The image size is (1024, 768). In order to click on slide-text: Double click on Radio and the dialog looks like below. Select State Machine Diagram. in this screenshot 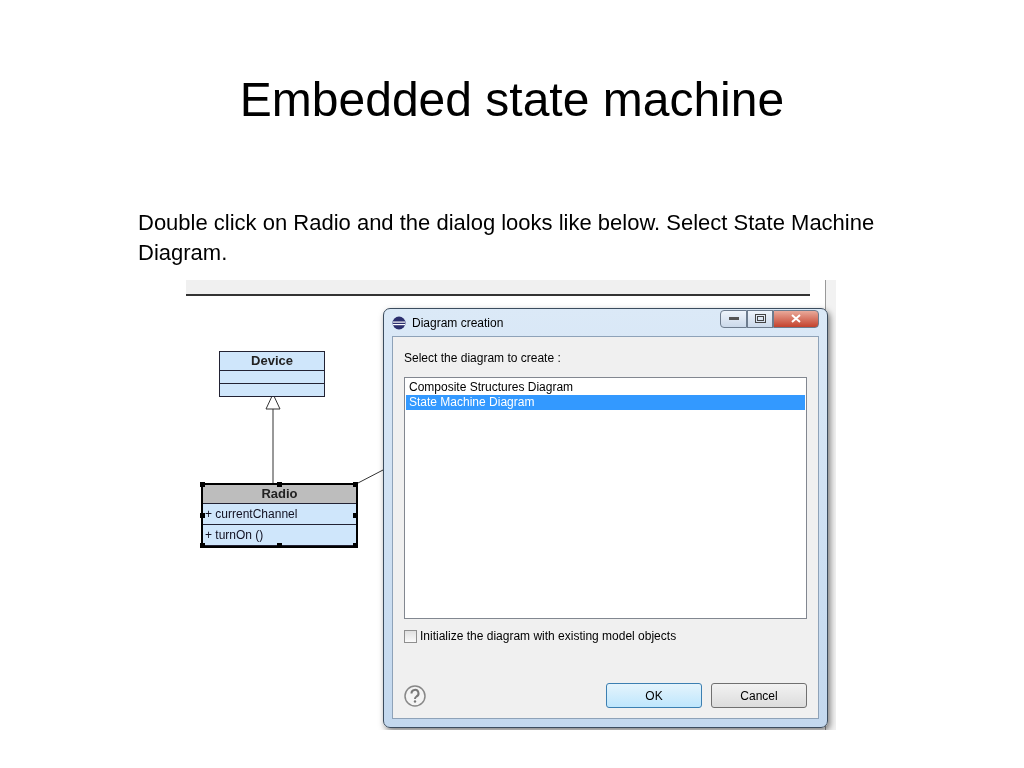, I will do `click(507, 238)`.